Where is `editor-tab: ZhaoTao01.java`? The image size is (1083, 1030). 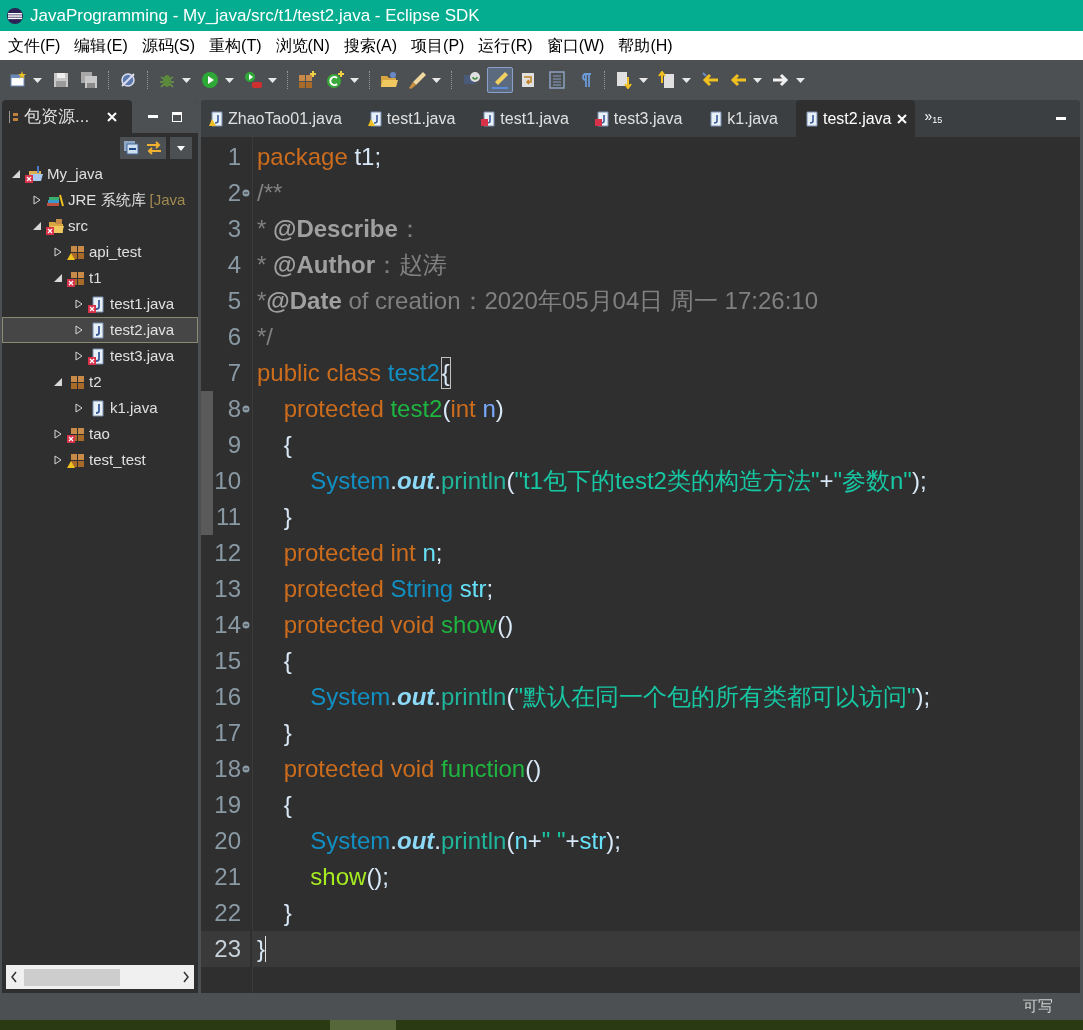 editor-tab: ZhaoTao01.java is located at coordinates (275, 118).